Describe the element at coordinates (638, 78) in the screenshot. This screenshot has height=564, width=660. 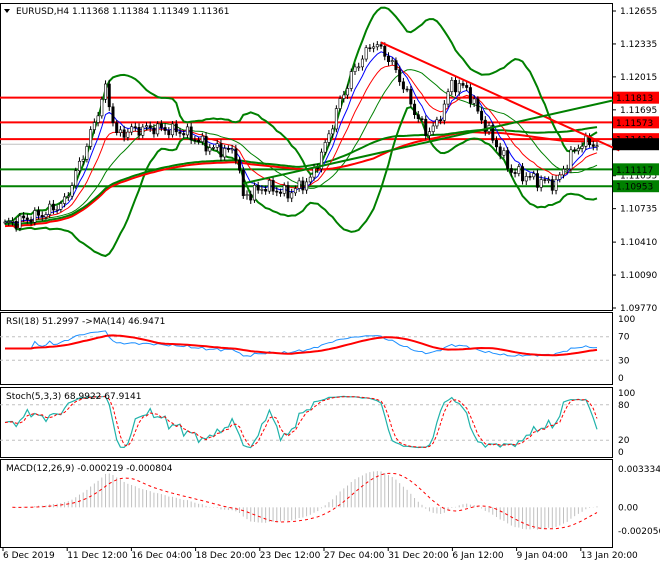
I see `price-tick-label: 1.12015` at that location.